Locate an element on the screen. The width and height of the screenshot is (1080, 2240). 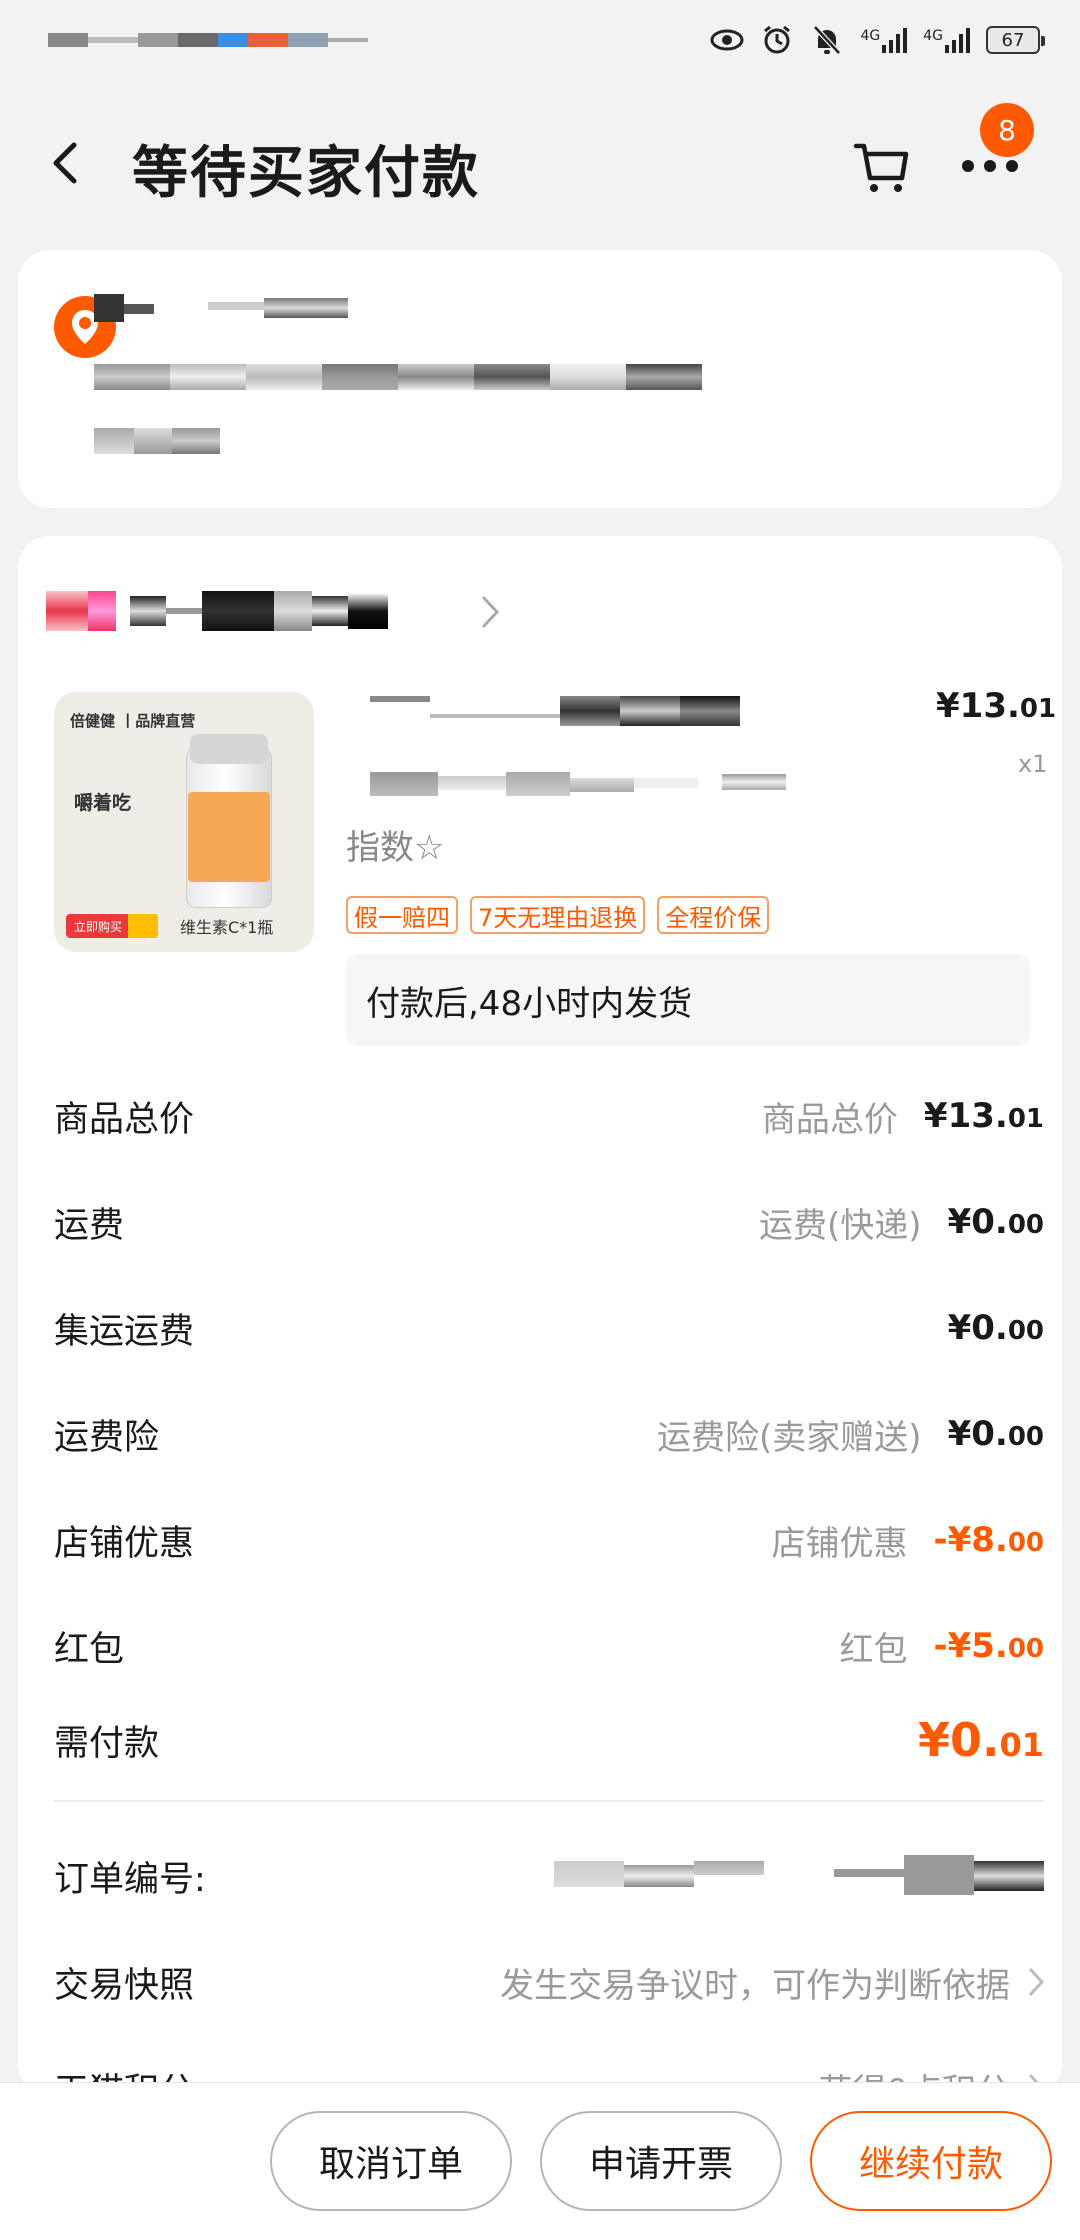
battery-indicator: 67 is located at coordinates (1015, 40).